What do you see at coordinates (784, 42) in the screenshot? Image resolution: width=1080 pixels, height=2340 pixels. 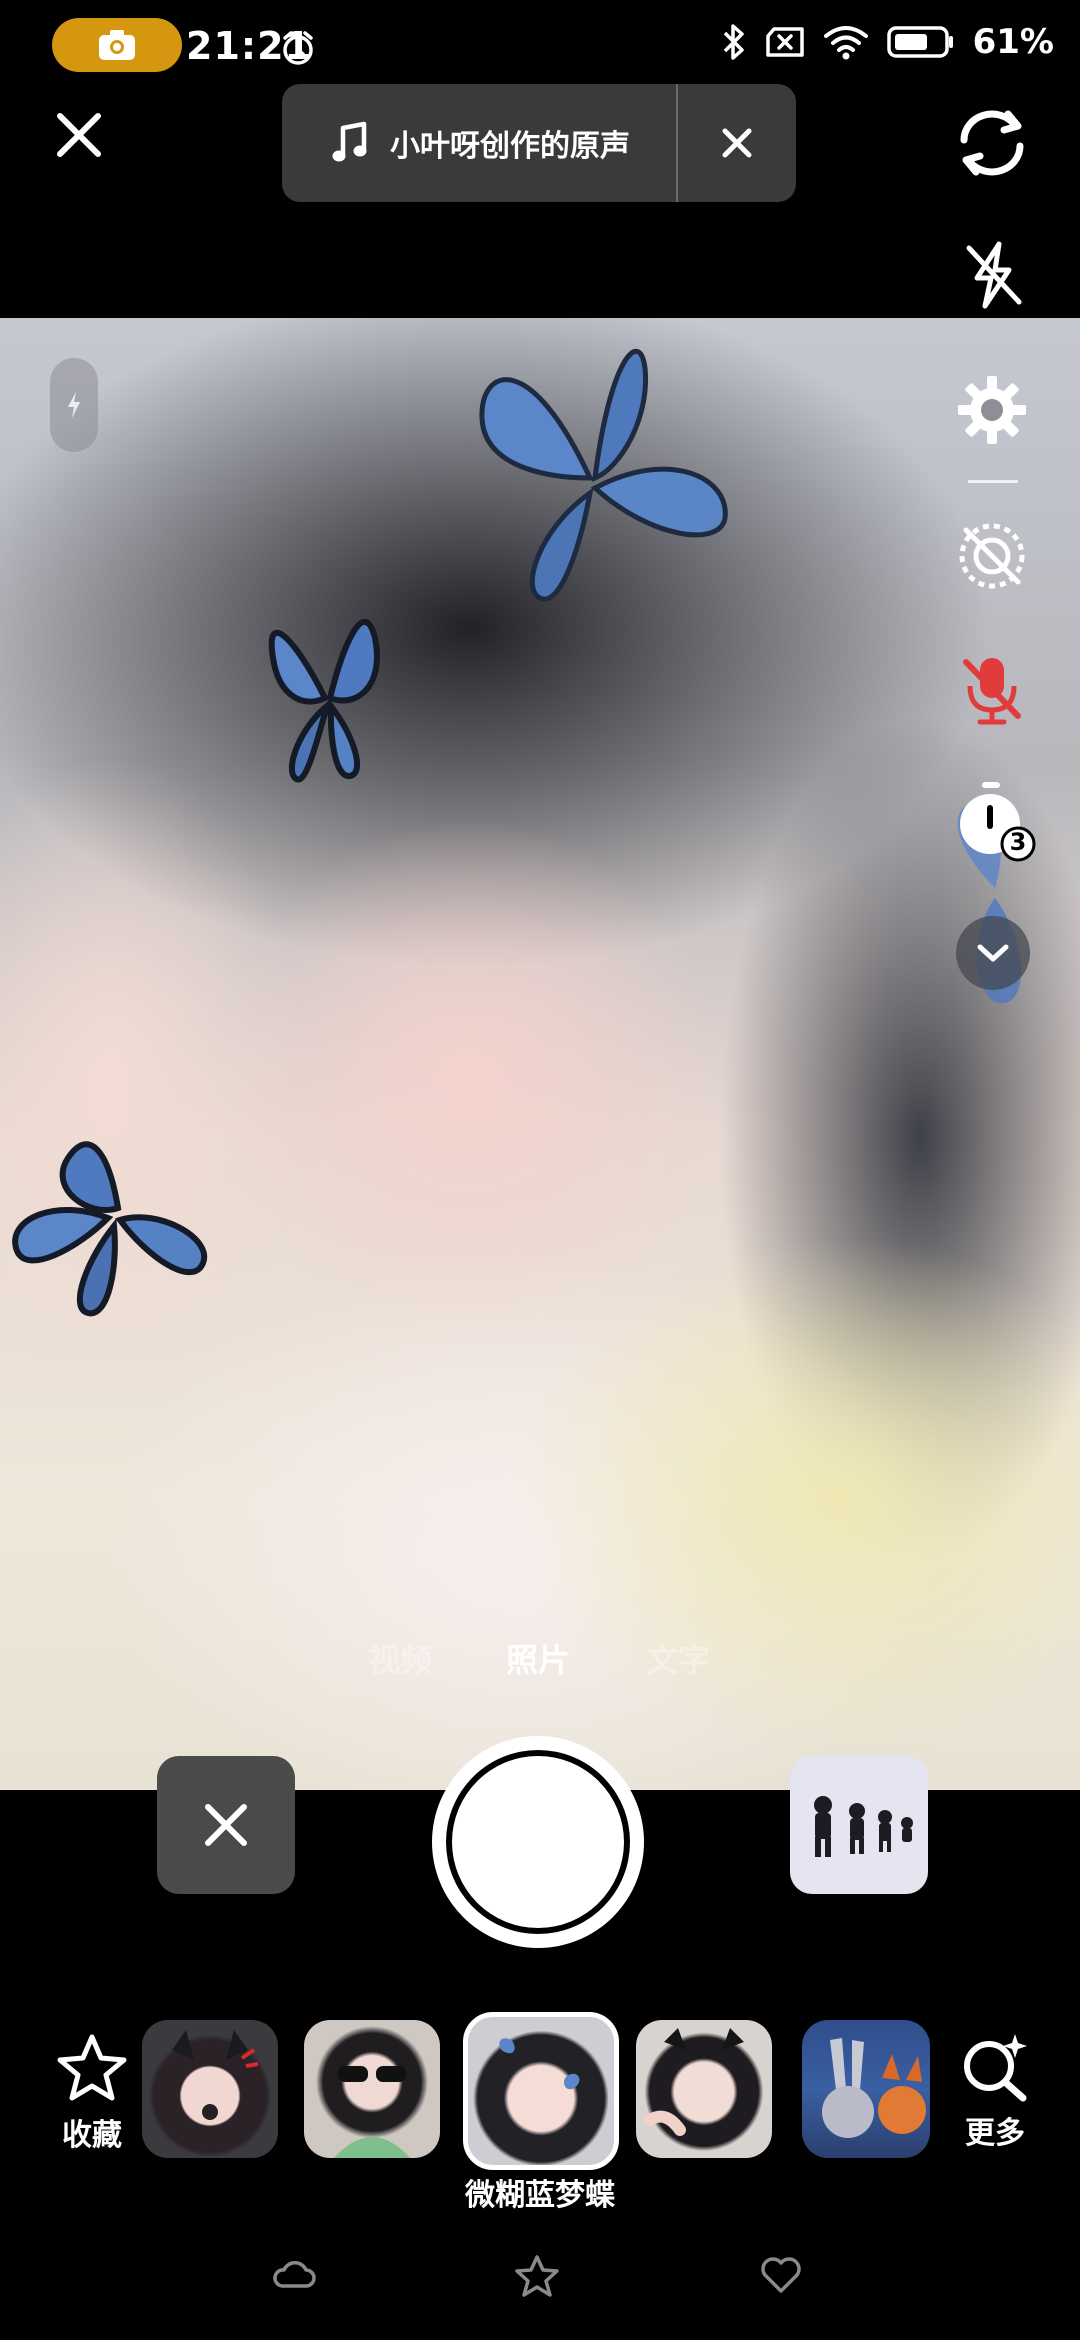 I see `sim-x-icon` at bounding box center [784, 42].